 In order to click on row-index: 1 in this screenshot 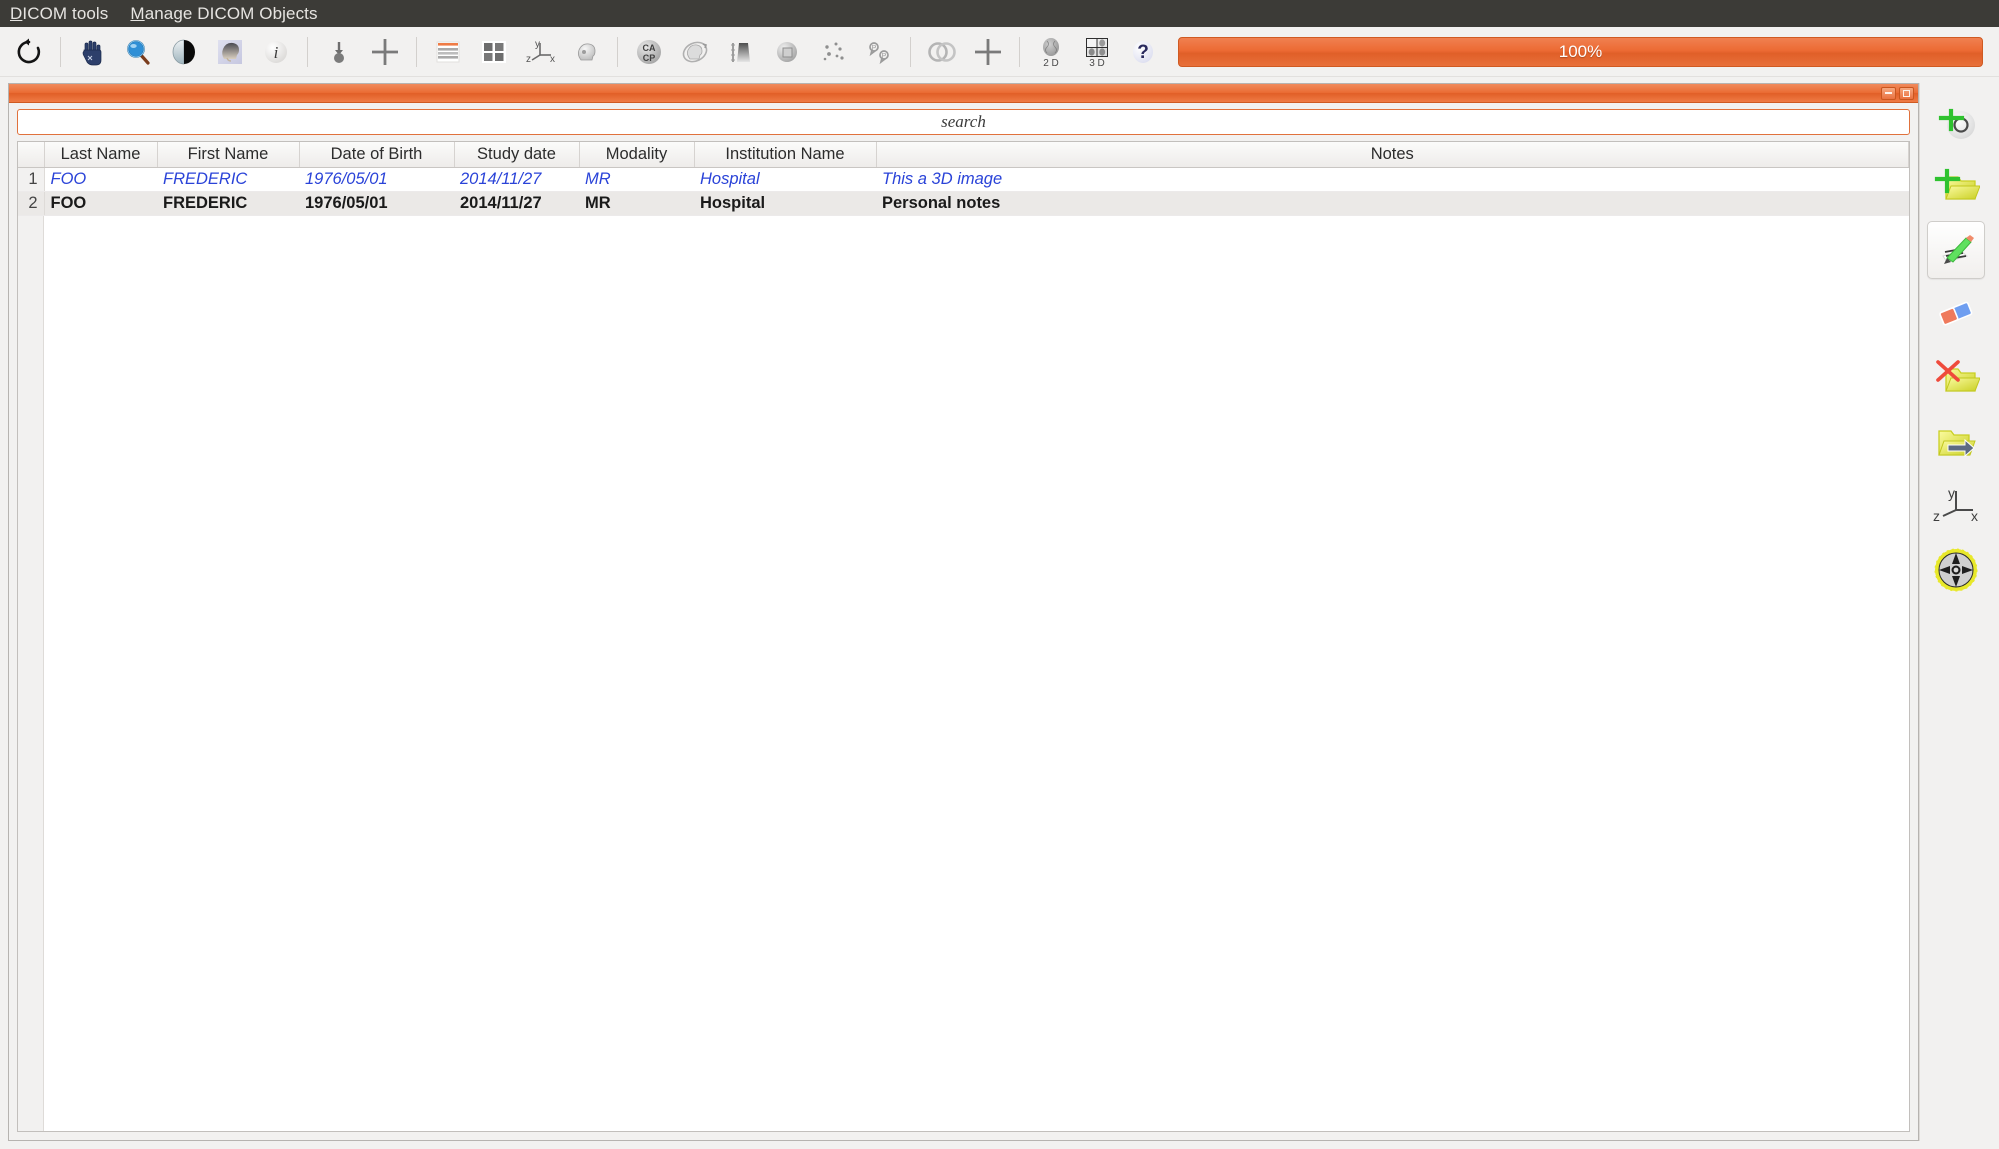, I will do `click(31, 179)`.